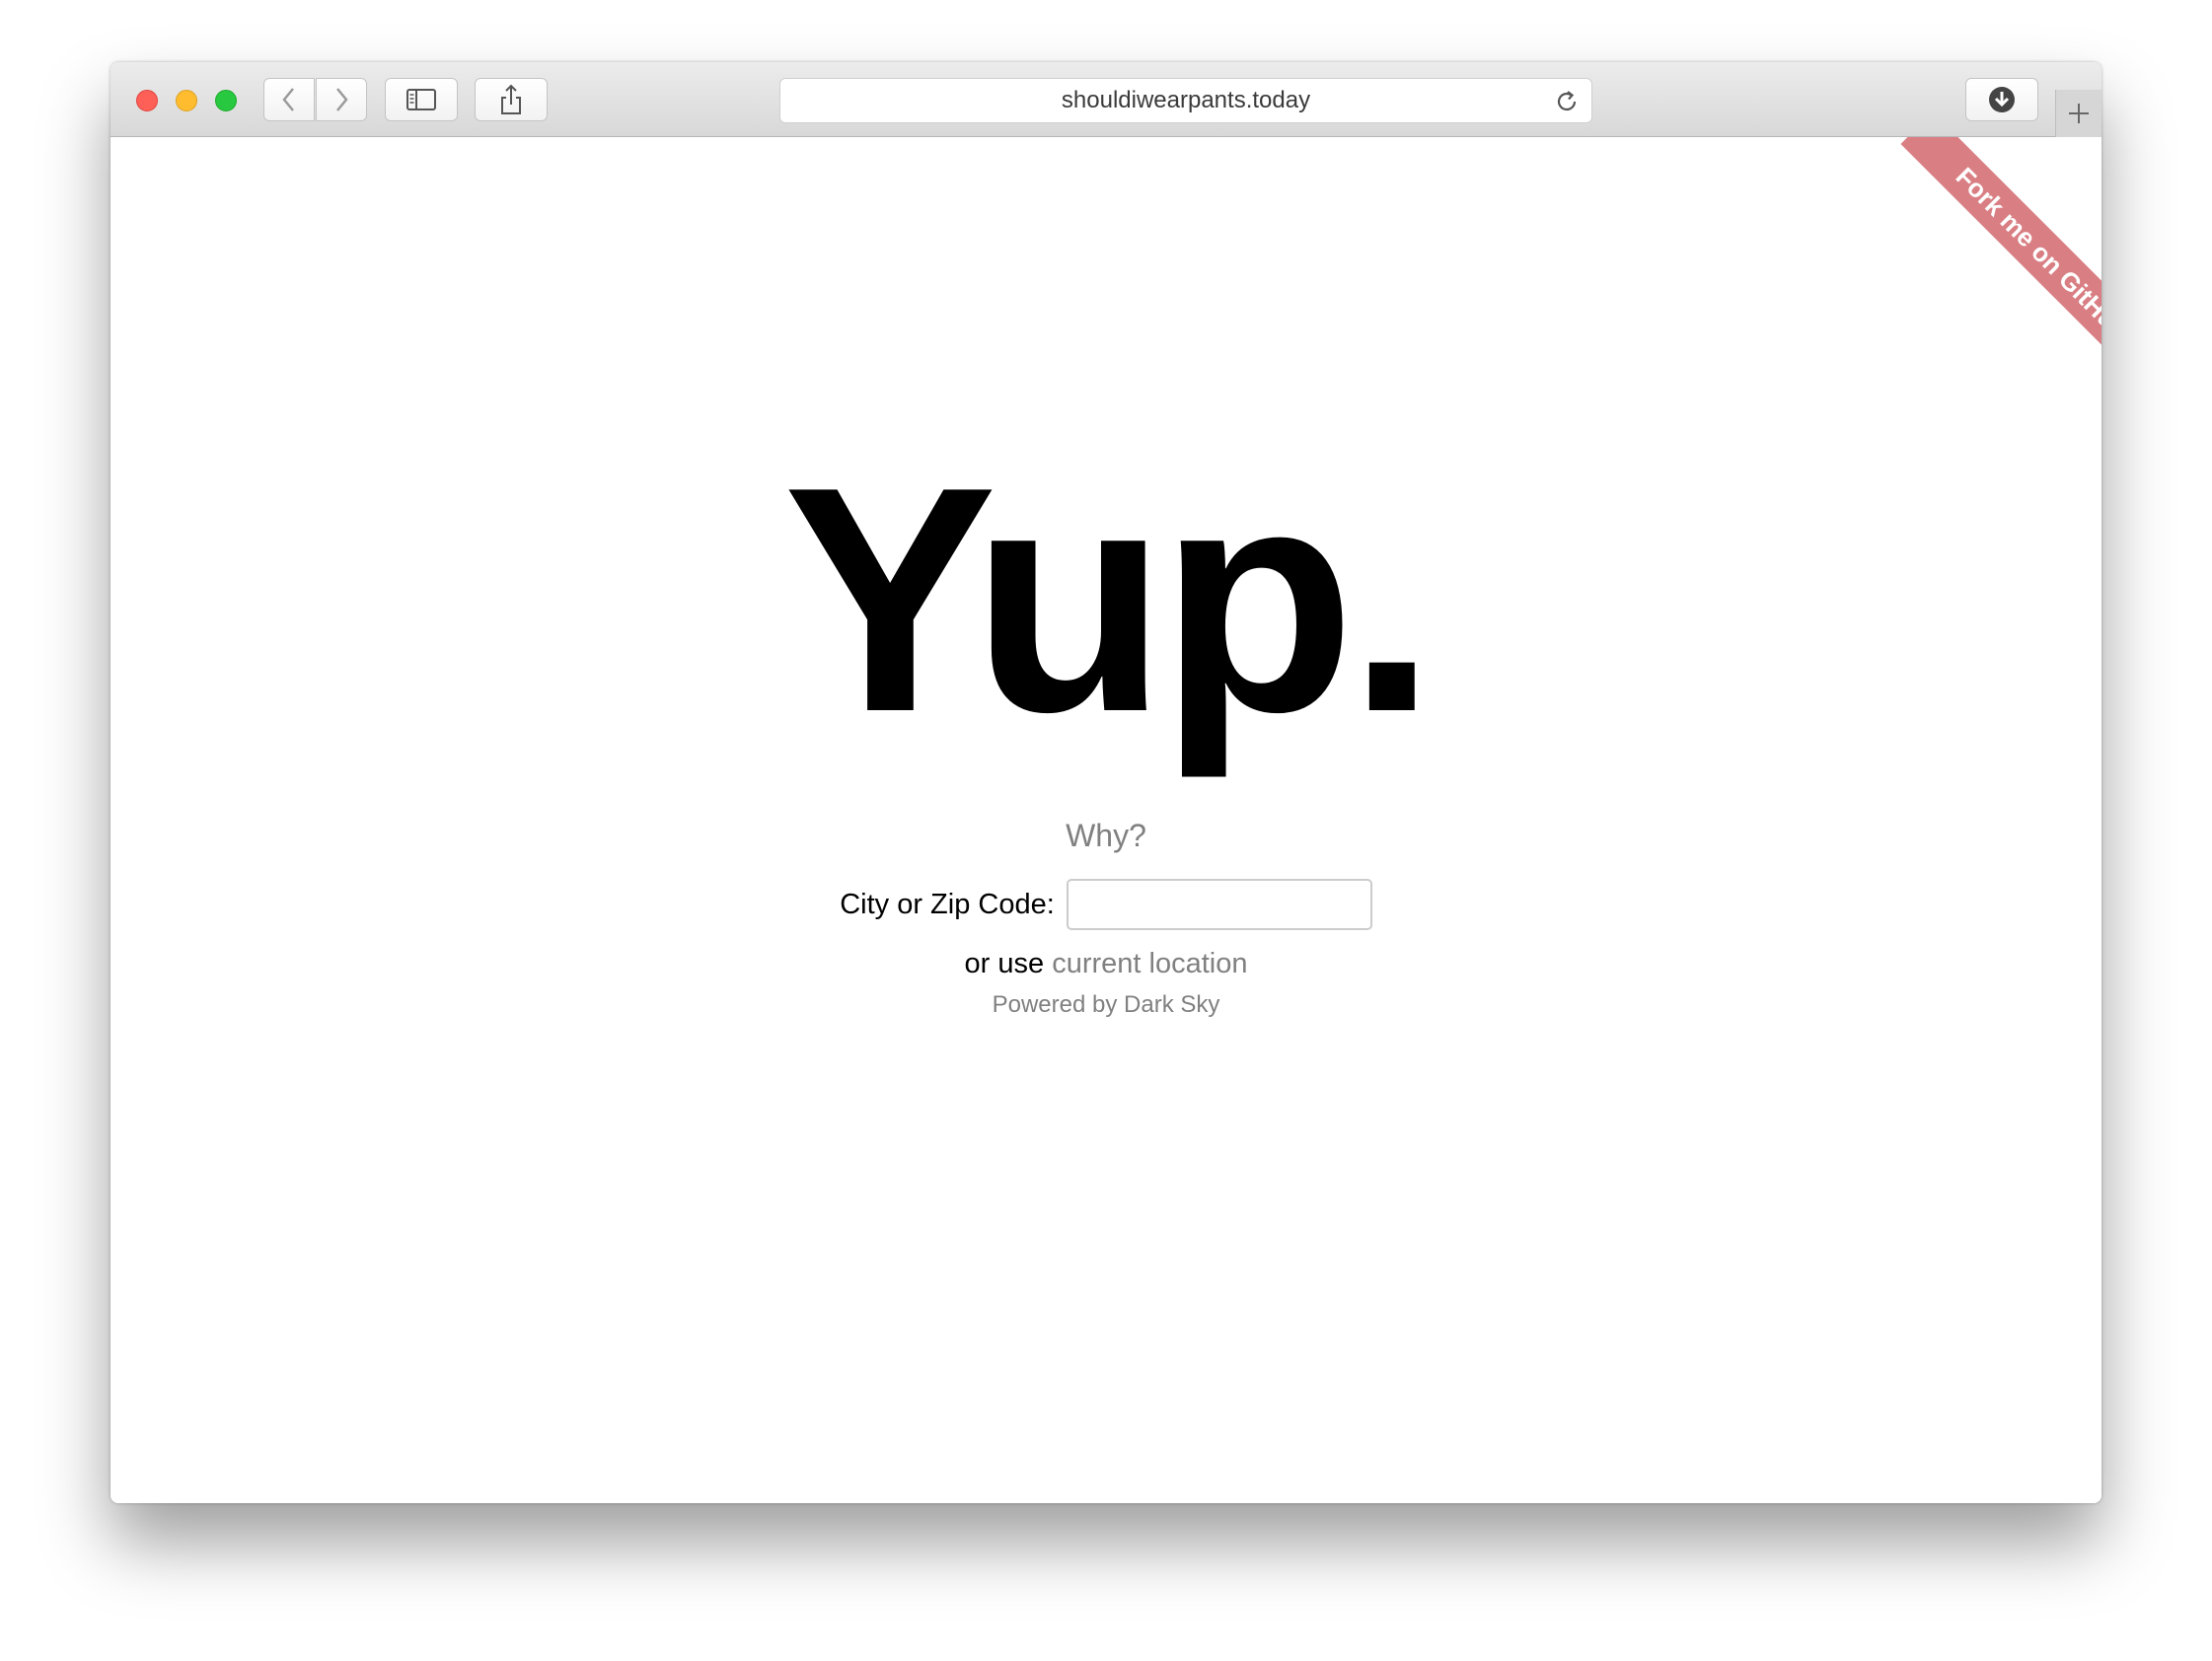 The width and height of the screenshot is (2212, 1661). What do you see at coordinates (1149, 963) in the screenshot?
I see `current-location-link: current location` at bounding box center [1149, 963].